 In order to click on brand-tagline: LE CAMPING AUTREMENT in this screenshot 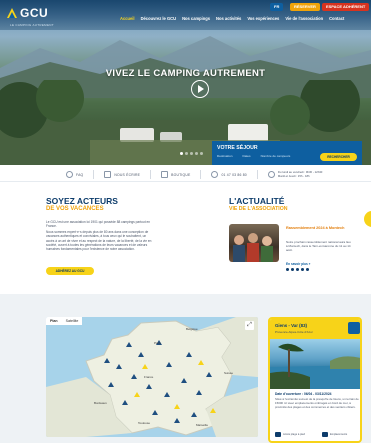, I will do `click(32, 25)`.